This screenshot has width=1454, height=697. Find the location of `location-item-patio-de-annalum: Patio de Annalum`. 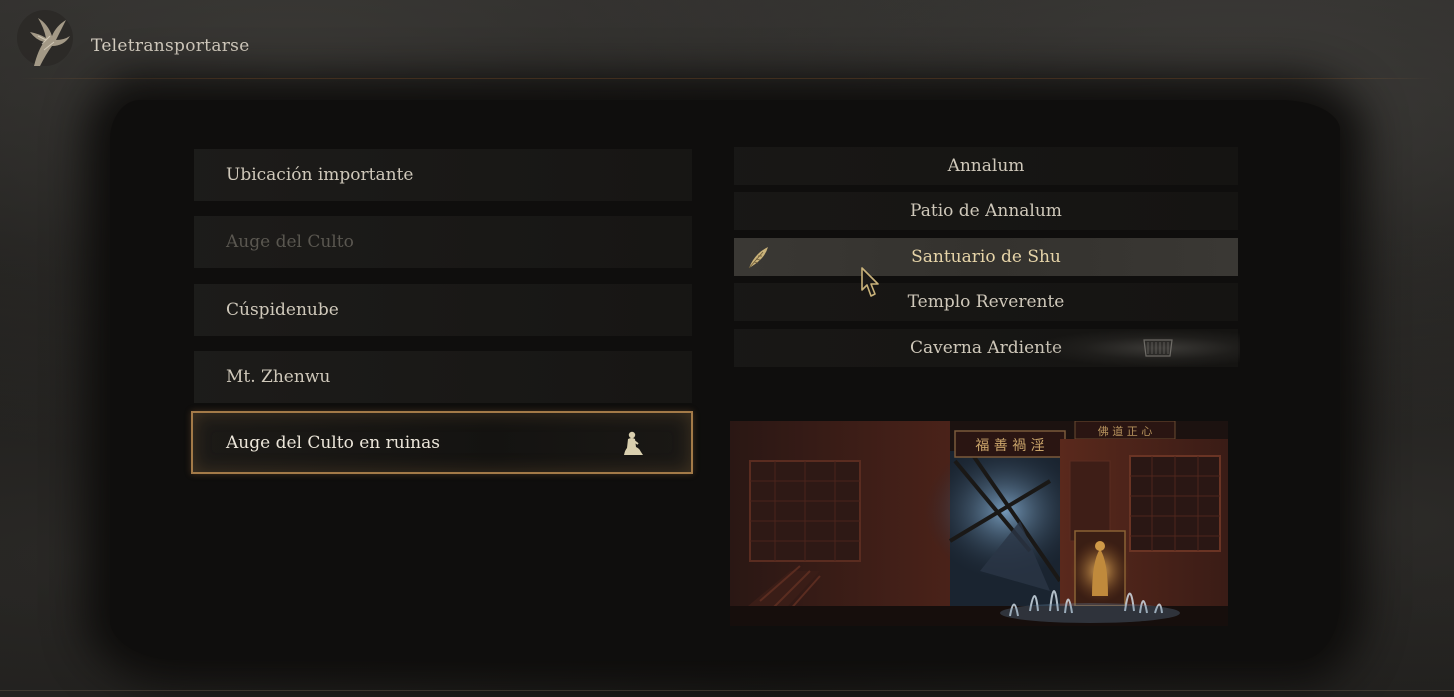

location-item-patio-de-annalum: Patio de Annalum is located at coordinates (986, 211).